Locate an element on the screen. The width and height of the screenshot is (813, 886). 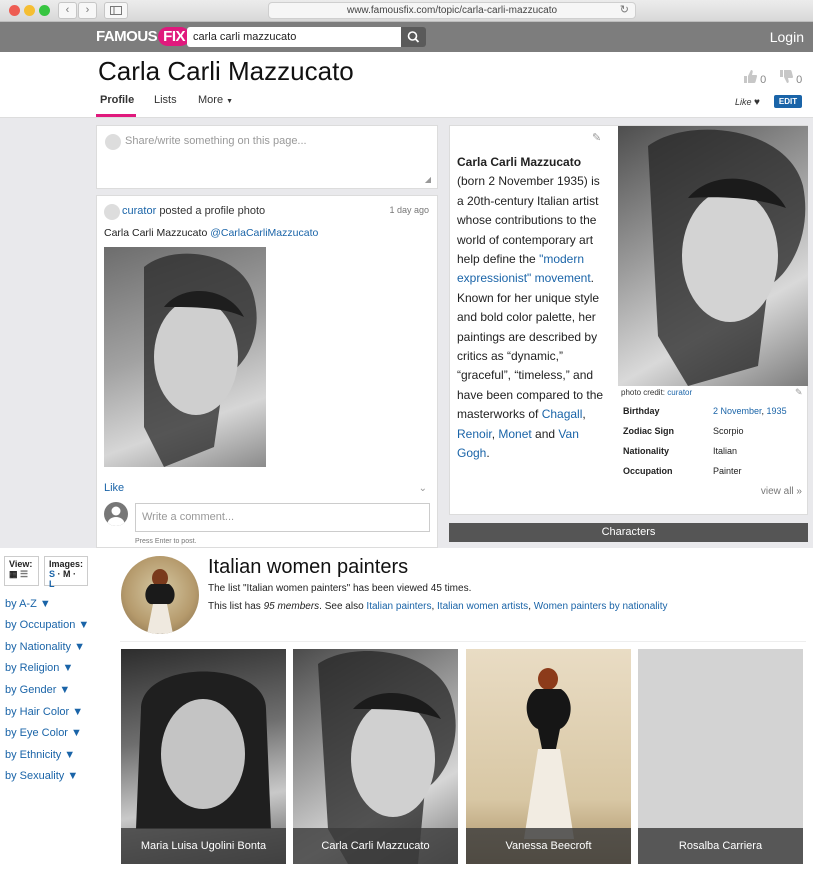
forward-arrow-icon: › is located at coordinates (87, 10).